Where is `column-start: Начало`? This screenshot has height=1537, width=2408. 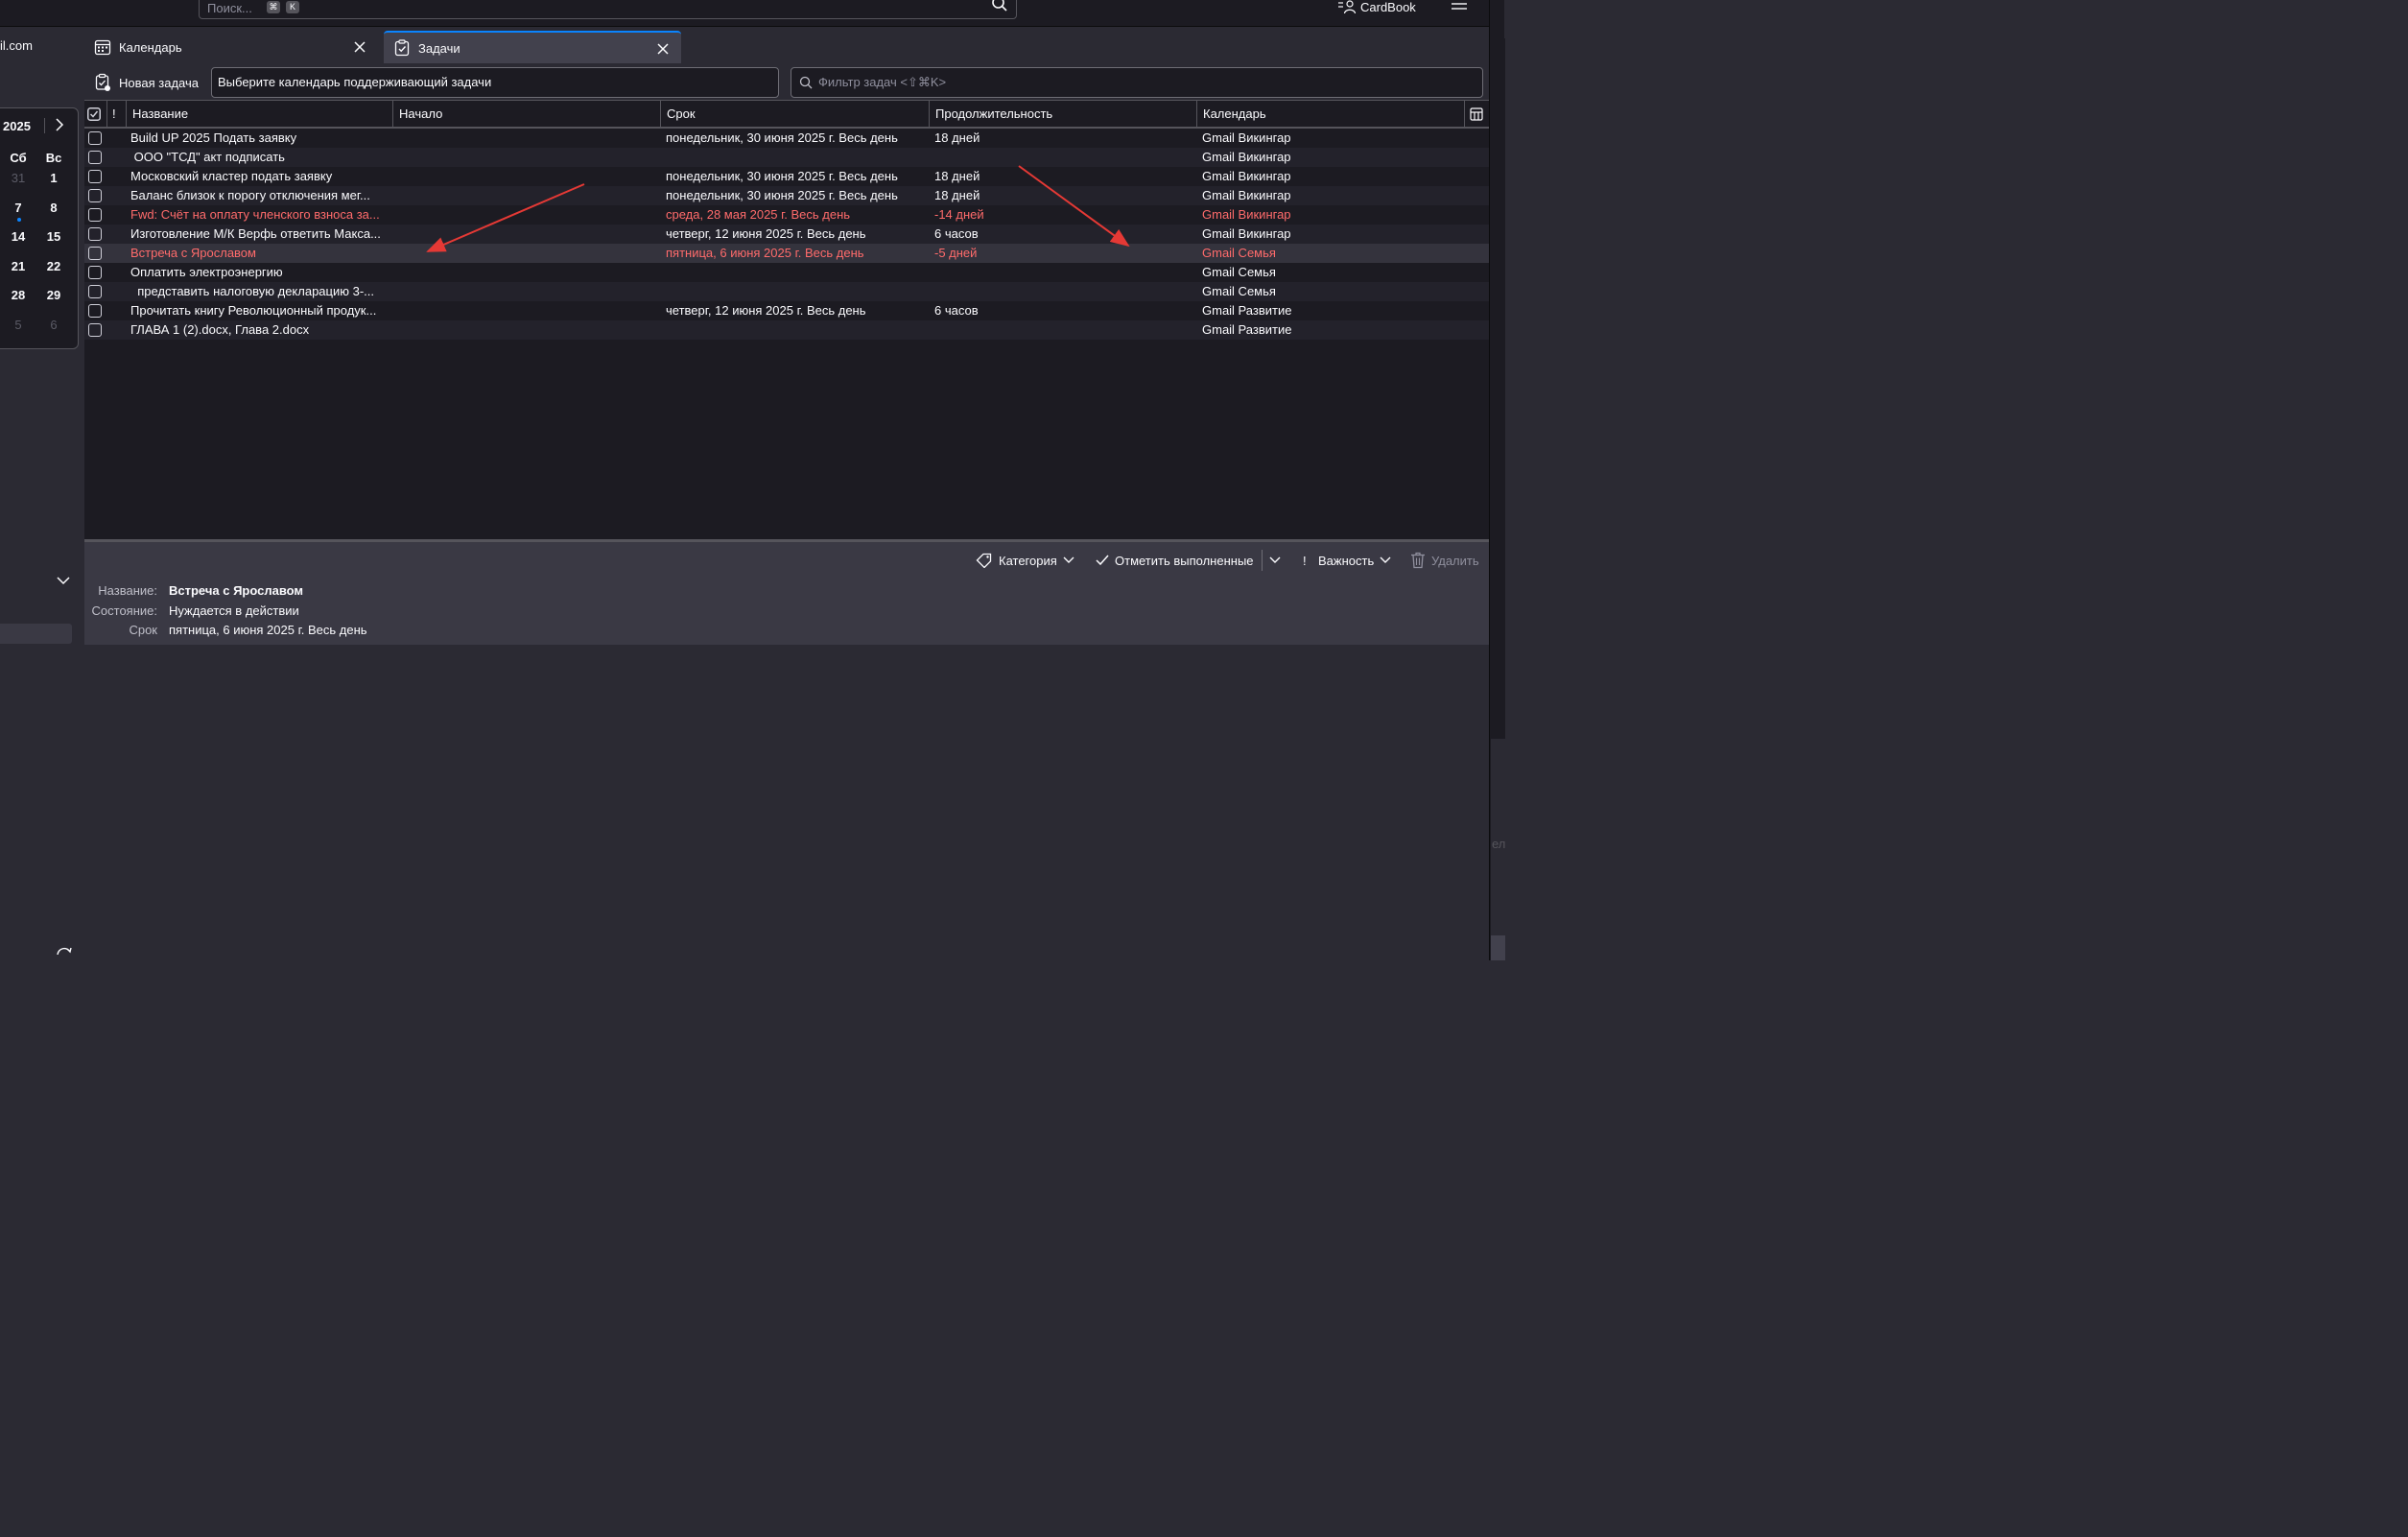 column-start: Начало is located at coordinates (527, 115).